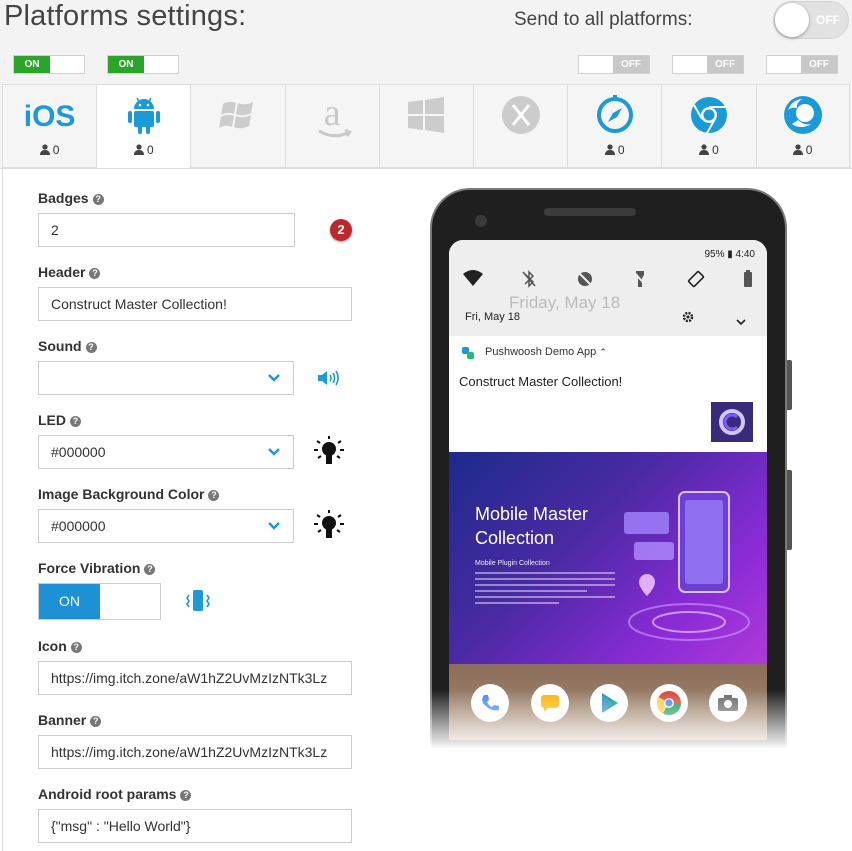 The image size is (852, 851). What do you see at coordinates (585, 281) in the screenshot?
I see `dnd-off-icon` at bounding box center [585, 281].